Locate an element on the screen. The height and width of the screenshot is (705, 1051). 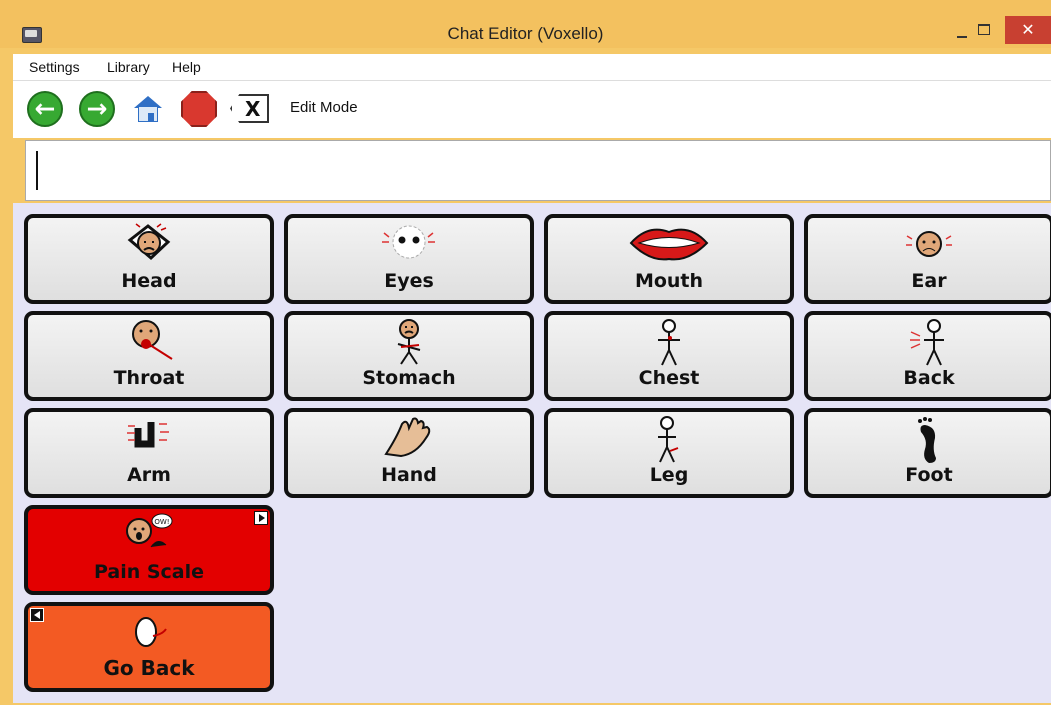
tile-head: Head is located at coordinates (149, 259).